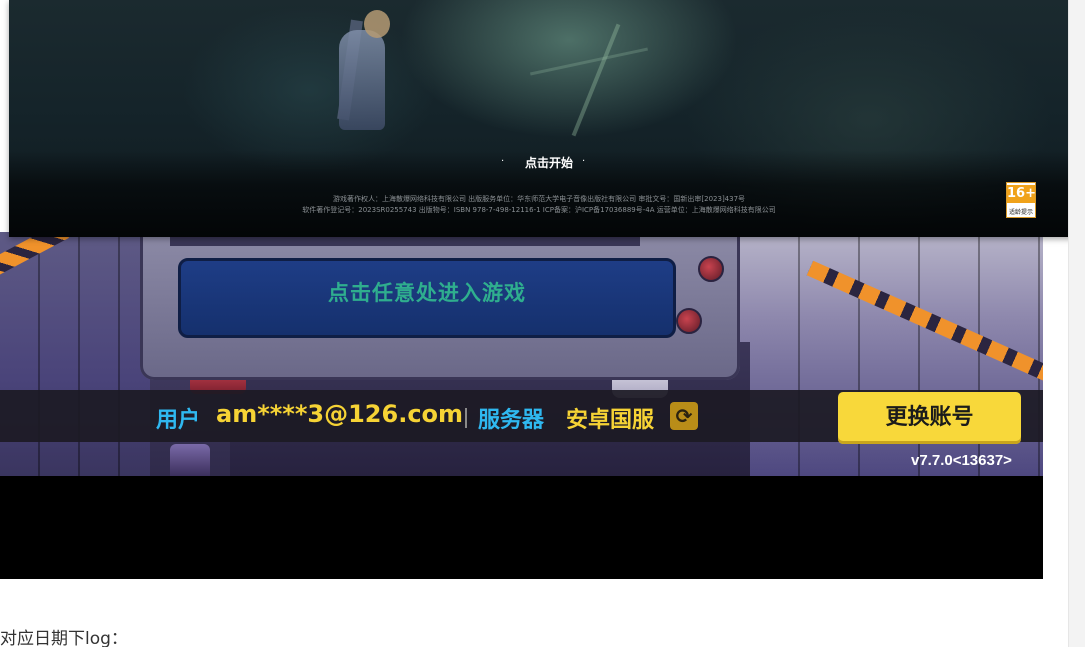  What do you see at coordinates (466, 418) in the screenshot?
I see `info-divider` at bounding box center [466, 418].